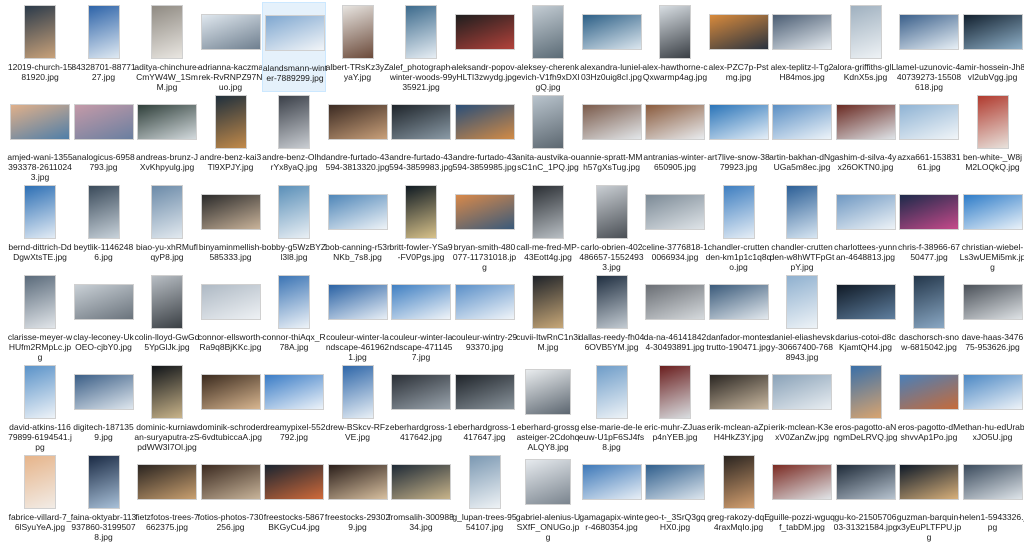 The width and height of the screenshot is (1024, 548). What do you see at coordinates (484, 317) in the screenshot?
I see `file-item: couleur-wintry-2993370.jpg` at bounding box center [484, 317].